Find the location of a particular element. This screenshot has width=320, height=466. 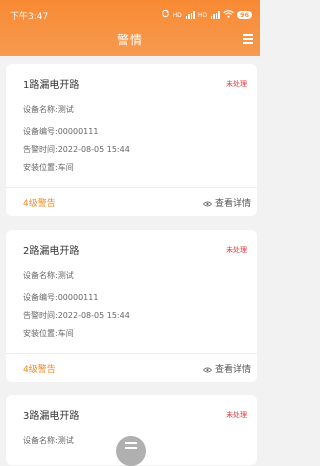

status-bar: 下午3:47 HD HD 96 is located at coordinates (130, 13).